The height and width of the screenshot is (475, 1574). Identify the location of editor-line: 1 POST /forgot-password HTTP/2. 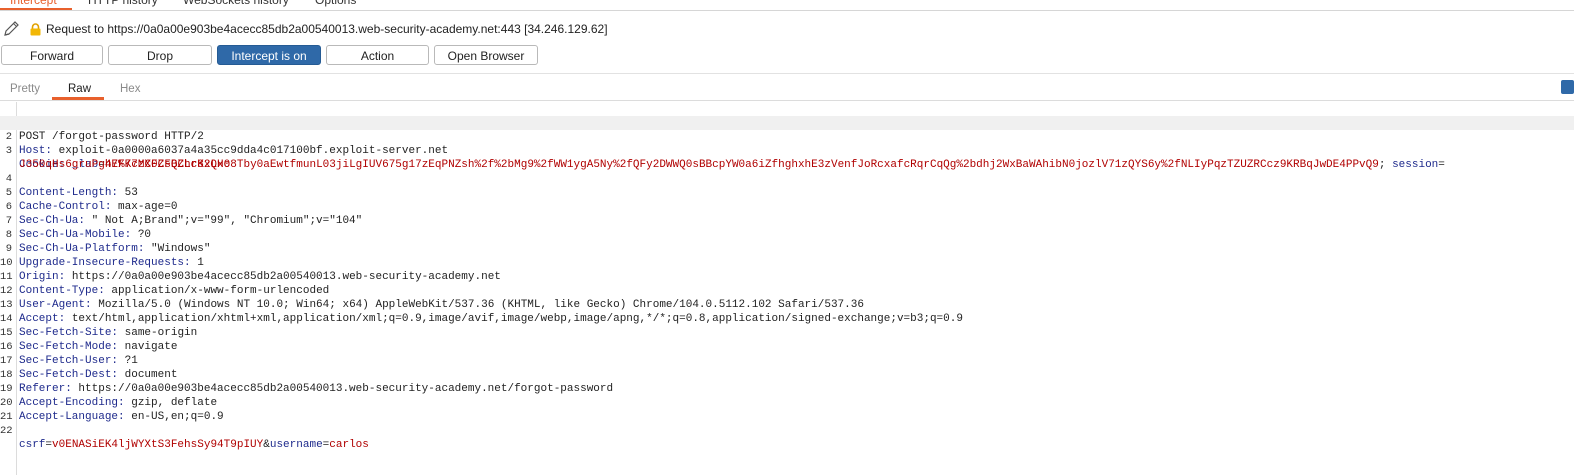
(787, 122).